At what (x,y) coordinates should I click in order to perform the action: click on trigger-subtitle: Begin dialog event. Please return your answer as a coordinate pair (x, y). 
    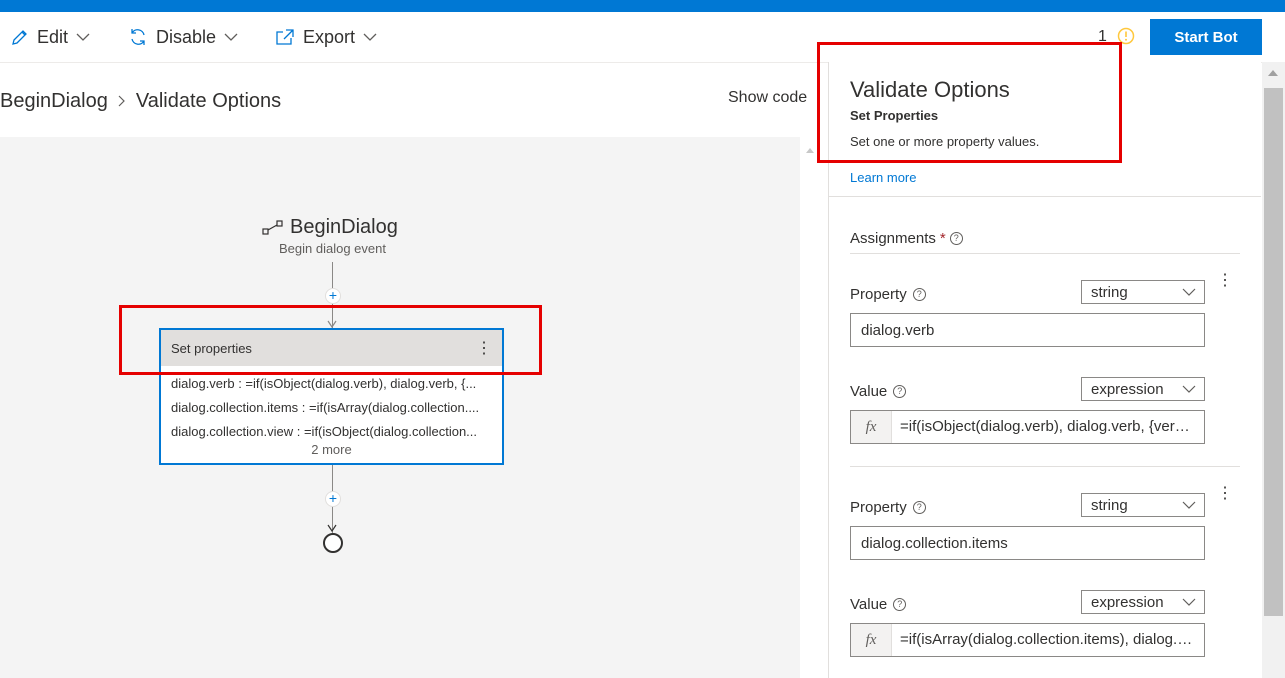
    Looking at the image, I should click on (332, 248).